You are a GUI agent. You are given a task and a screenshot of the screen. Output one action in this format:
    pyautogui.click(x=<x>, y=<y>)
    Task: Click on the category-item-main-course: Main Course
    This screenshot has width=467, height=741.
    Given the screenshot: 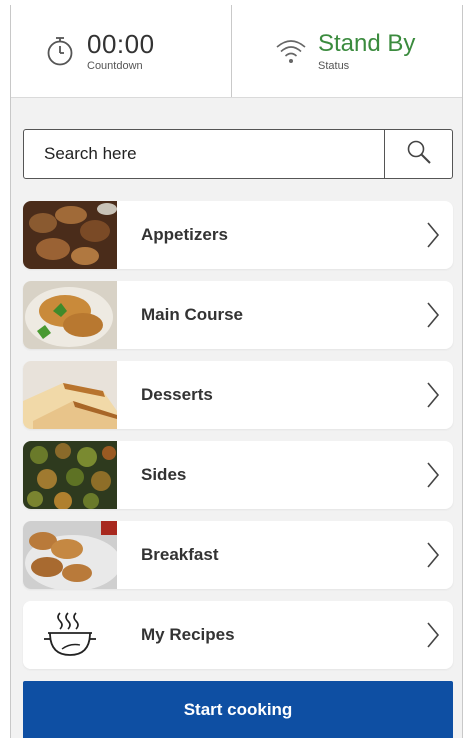 What is the action you would take?
    pyautogui.click(x=238, y=315)
    